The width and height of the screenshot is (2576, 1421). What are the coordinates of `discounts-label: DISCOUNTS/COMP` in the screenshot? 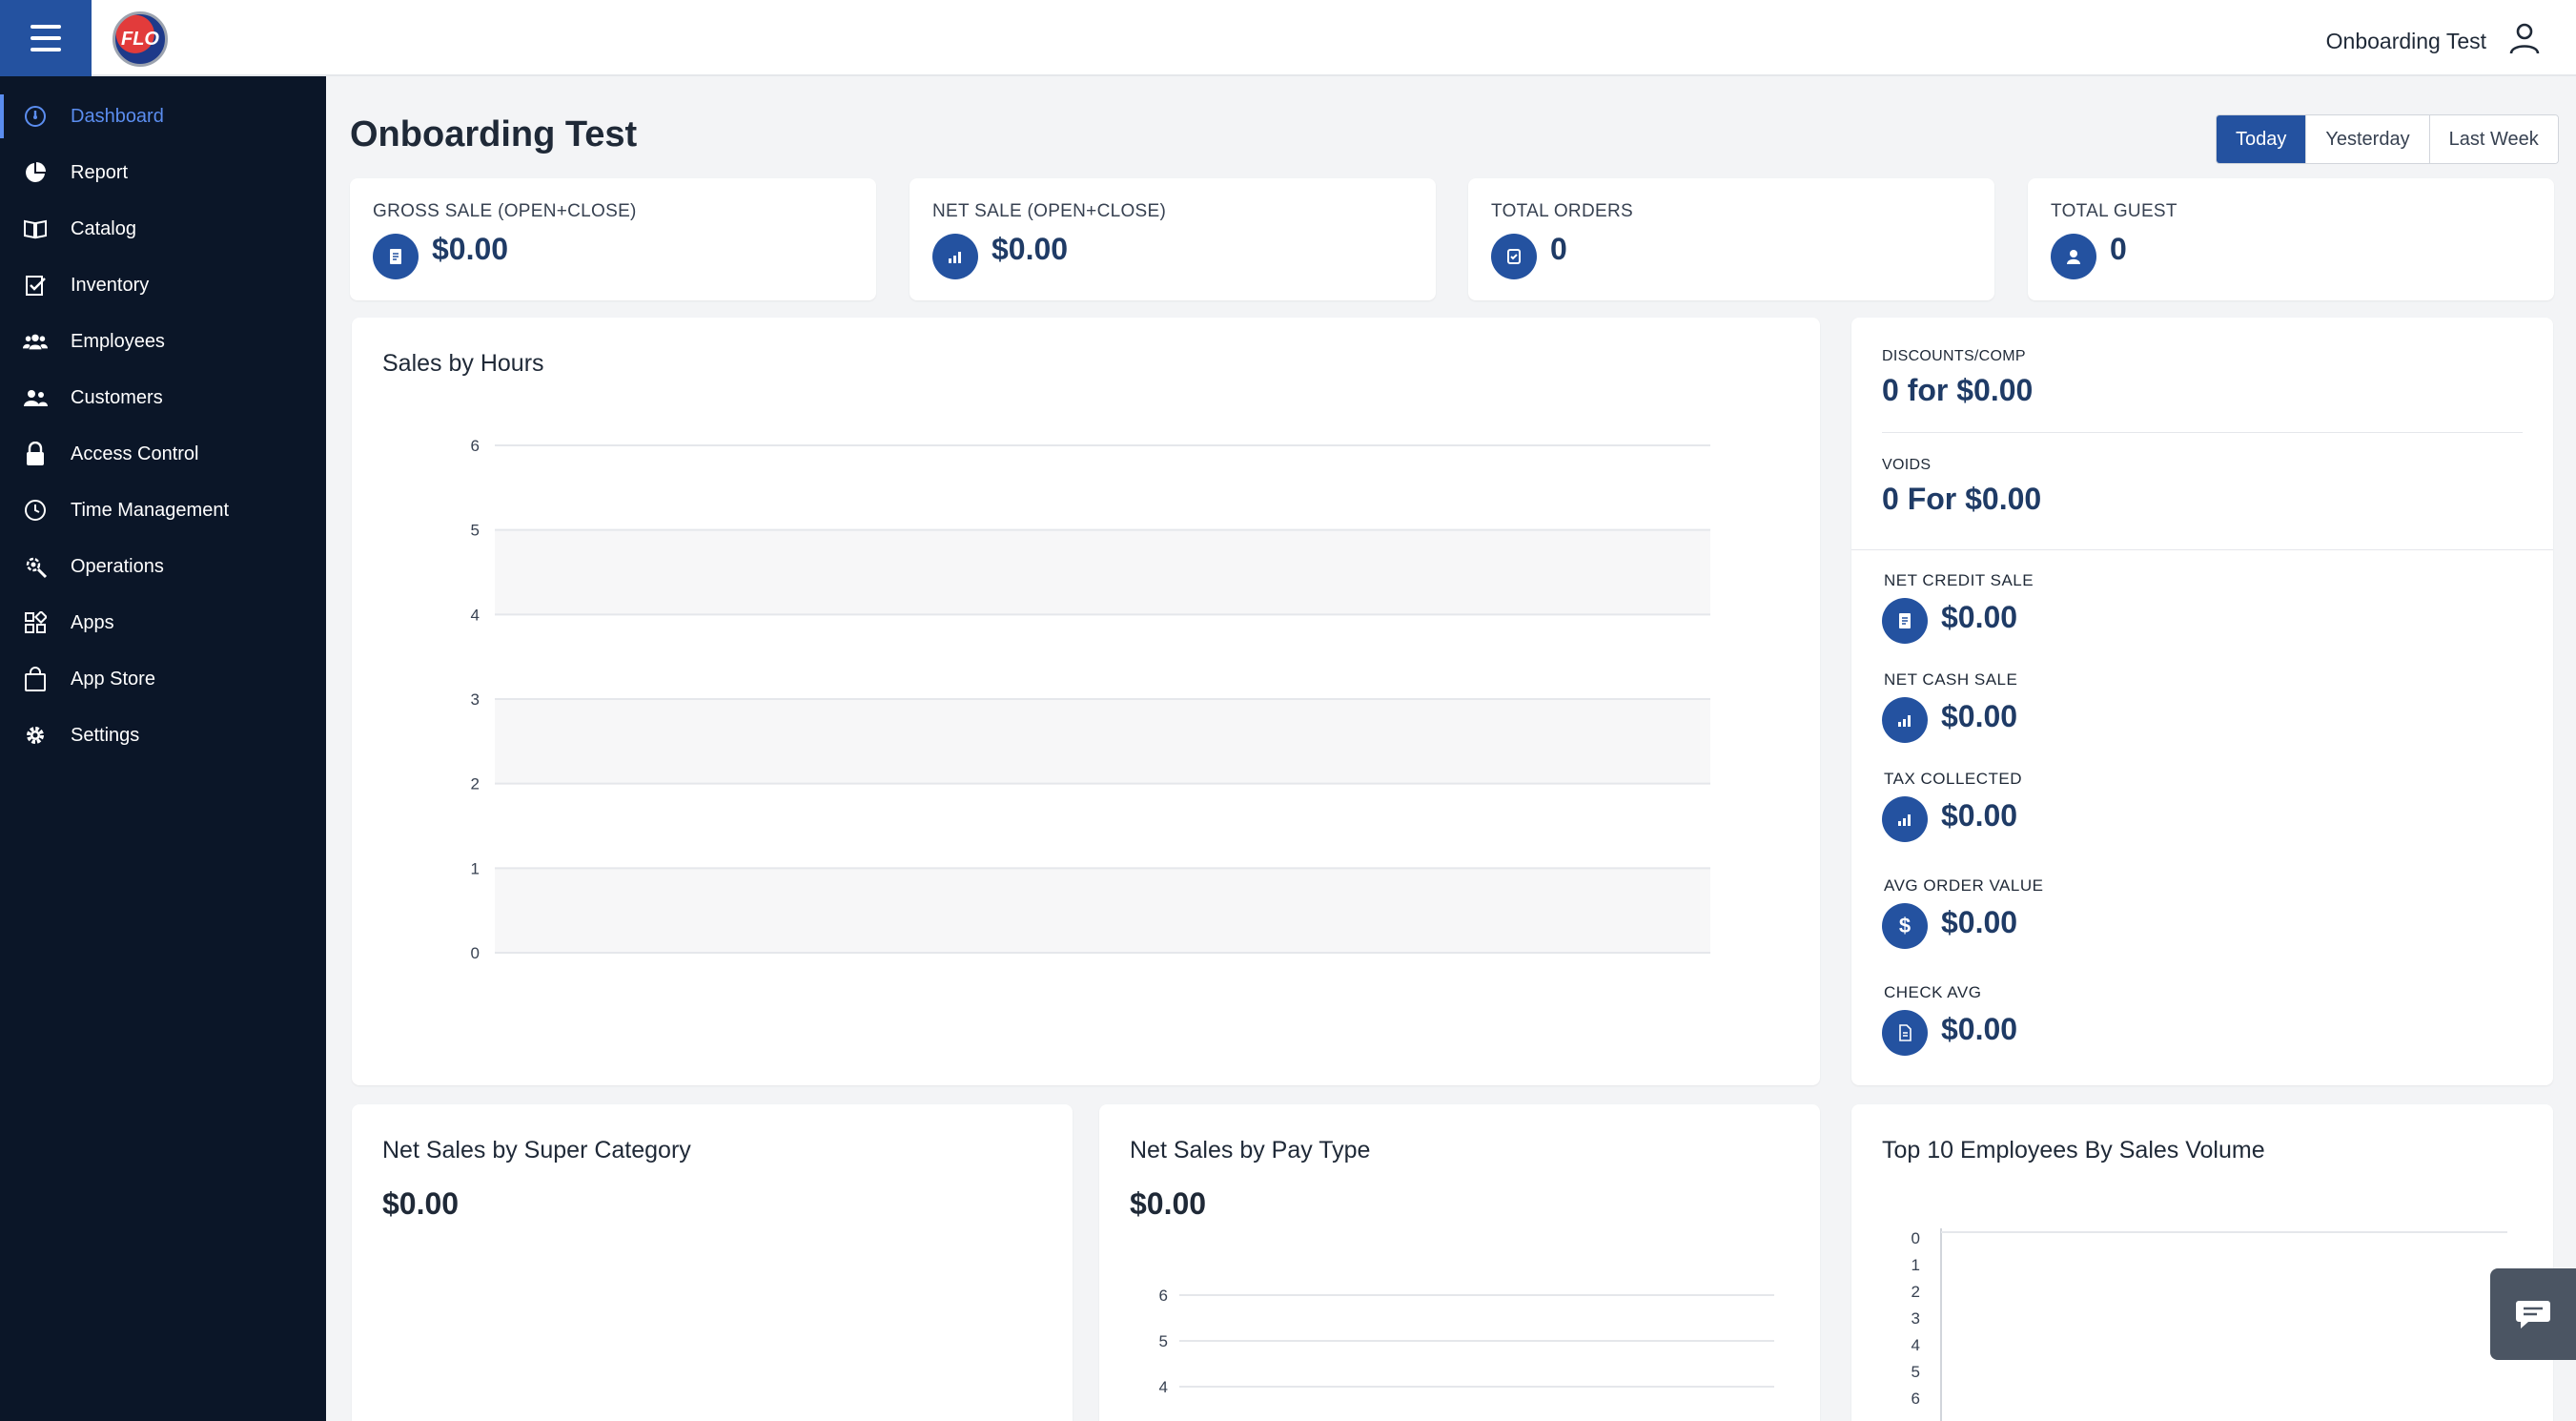 It's located at (1954, 356).